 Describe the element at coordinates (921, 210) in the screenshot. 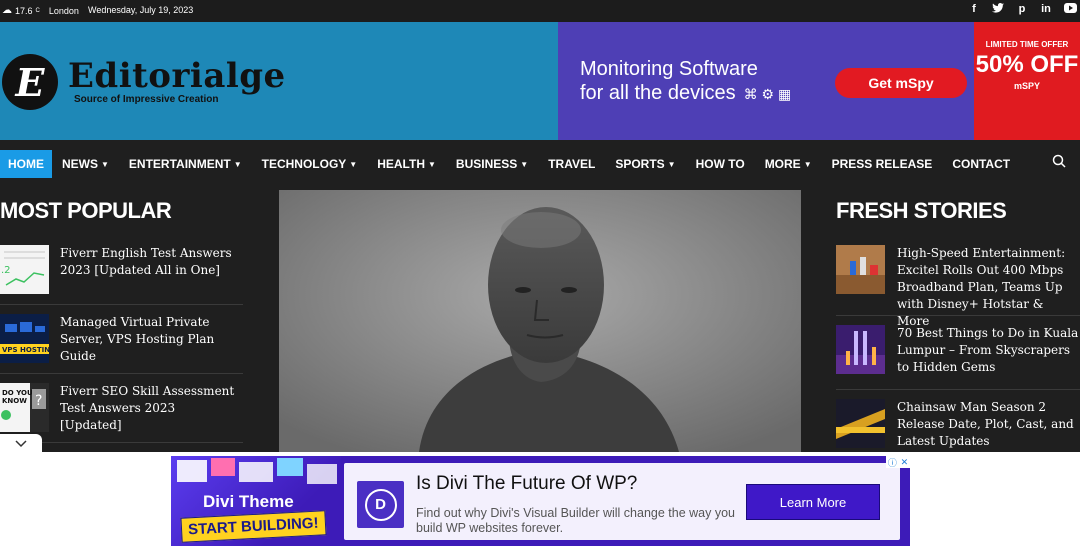

I see `fresh-stories-title: FRESH STORIES` at that location.